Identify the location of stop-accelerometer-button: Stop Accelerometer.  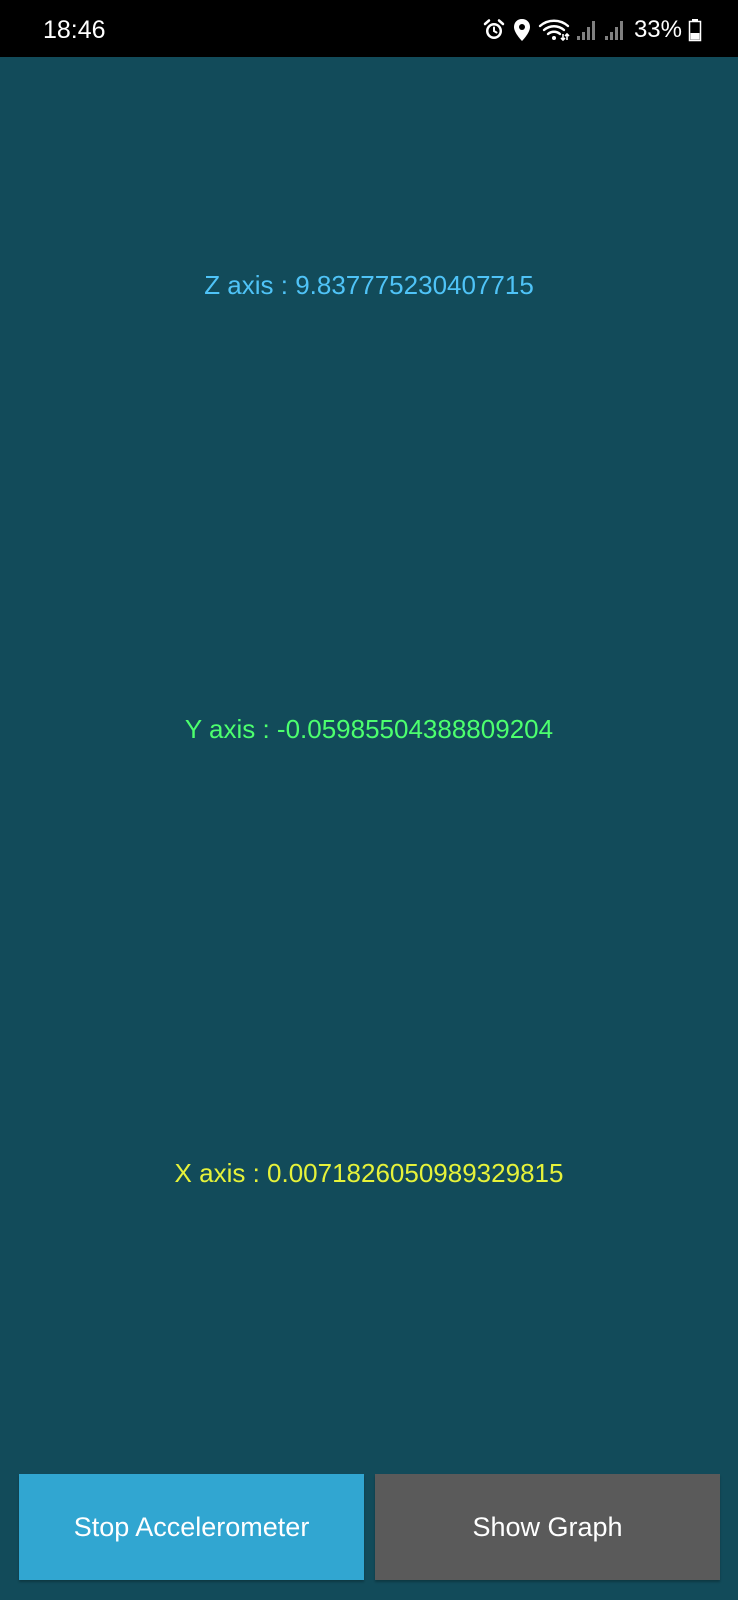
(191, 1527).